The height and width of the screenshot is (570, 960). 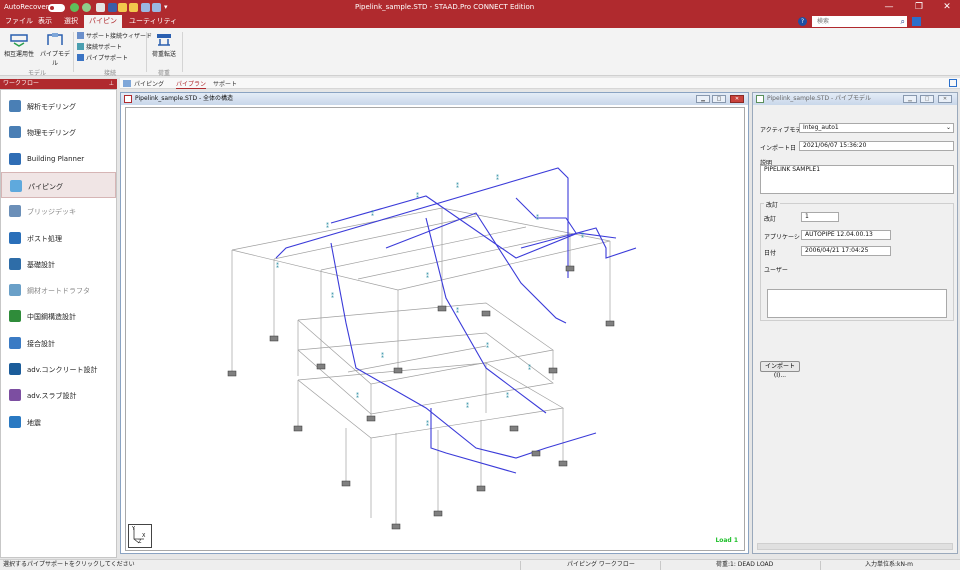 What do you see at coordinates (184, 98) in the screenshot?
I see `view-title: Pipelink_sample.STD - 全体の構造` at bounding box center [184, 98].